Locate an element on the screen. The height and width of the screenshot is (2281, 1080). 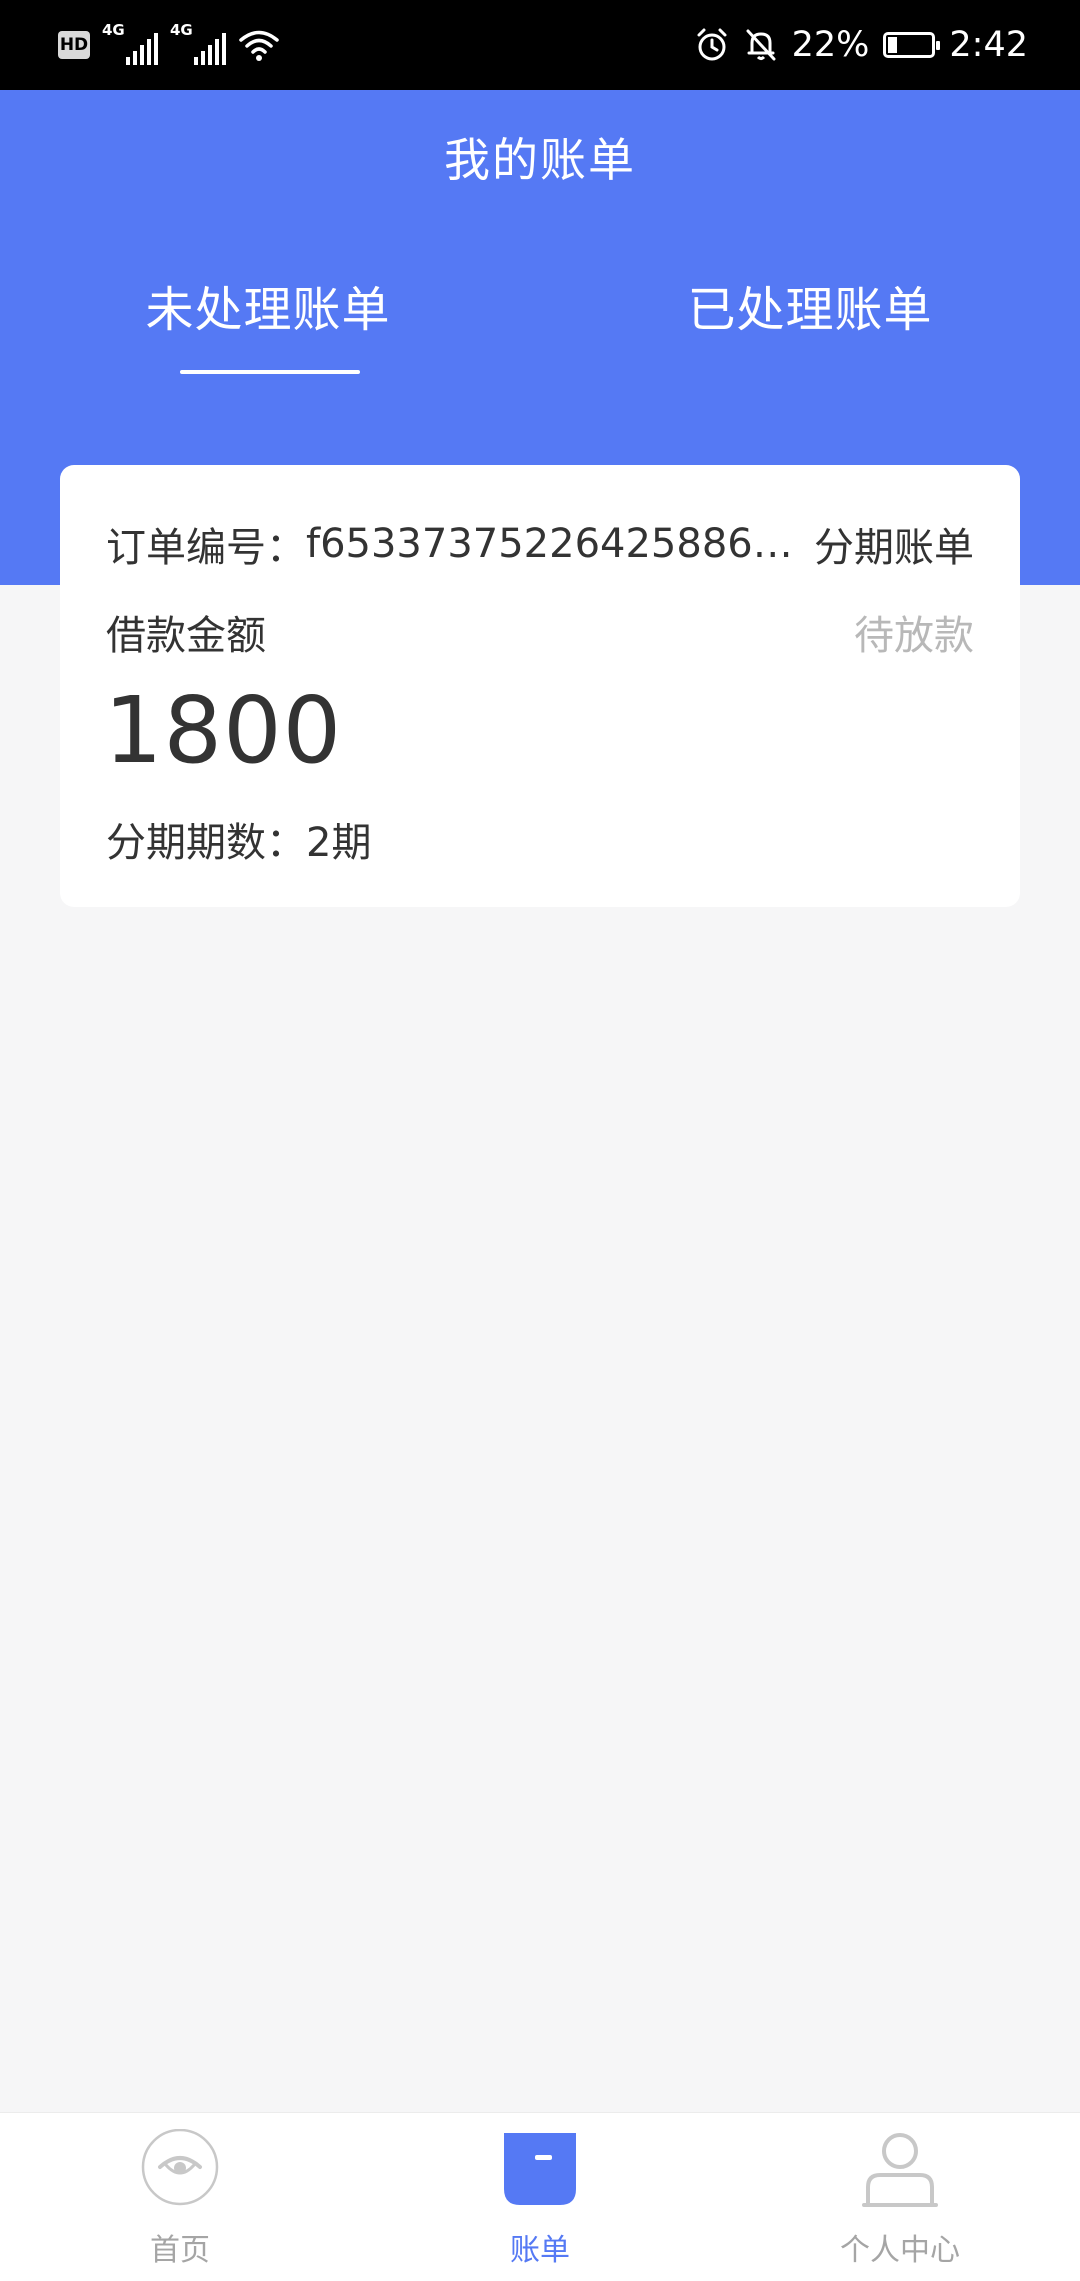
signal-type-label-2: 4G is located at coordinates (181, 30).